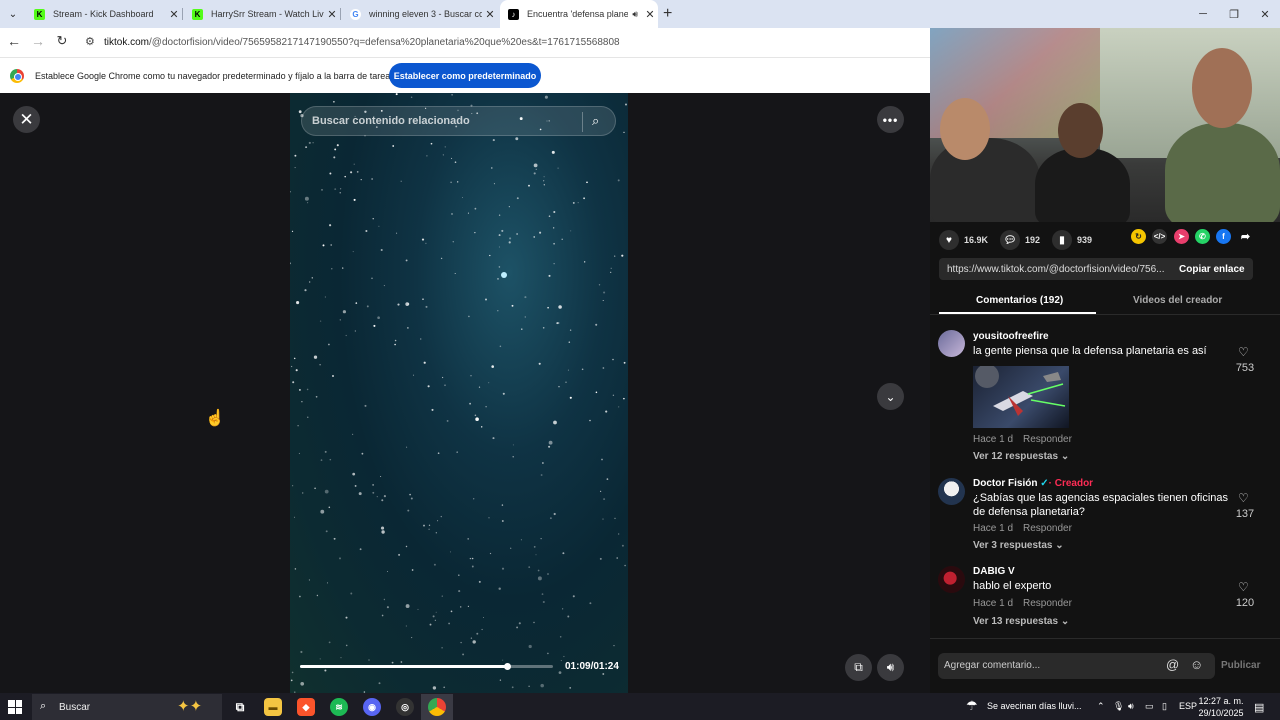 This screenshot has height=720, width=1280. What do you see at coordinates (1159, 236) in the screenshot?
I see `embed-icon: </>` at bounding box center [1159, 236].